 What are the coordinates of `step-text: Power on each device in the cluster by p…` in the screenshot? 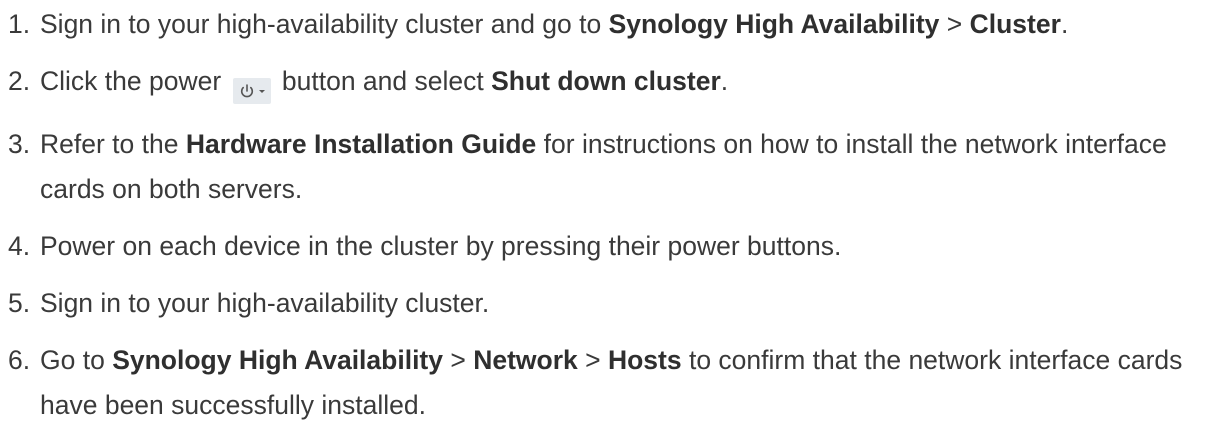 It's located at (441, 246).